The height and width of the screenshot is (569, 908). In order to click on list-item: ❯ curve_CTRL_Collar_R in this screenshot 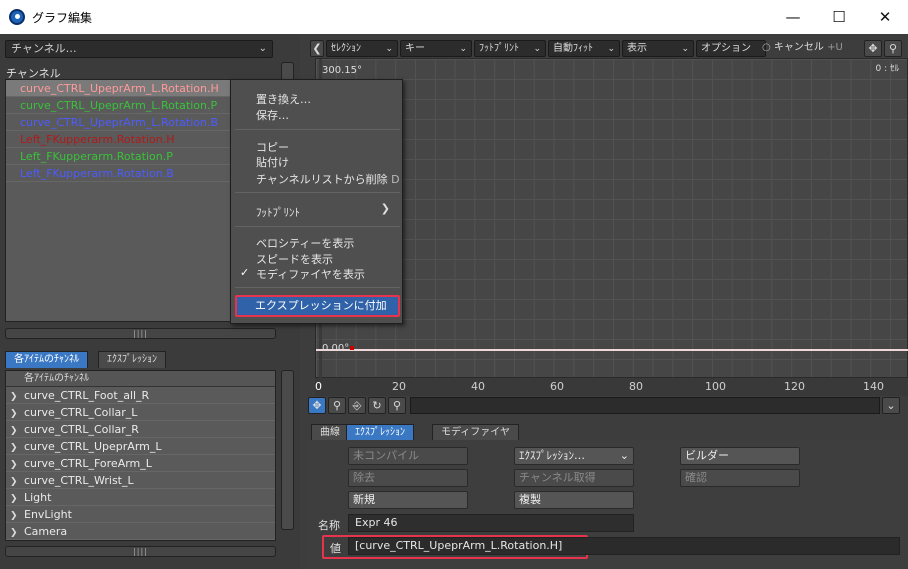, I will do `click(140, 429)`.